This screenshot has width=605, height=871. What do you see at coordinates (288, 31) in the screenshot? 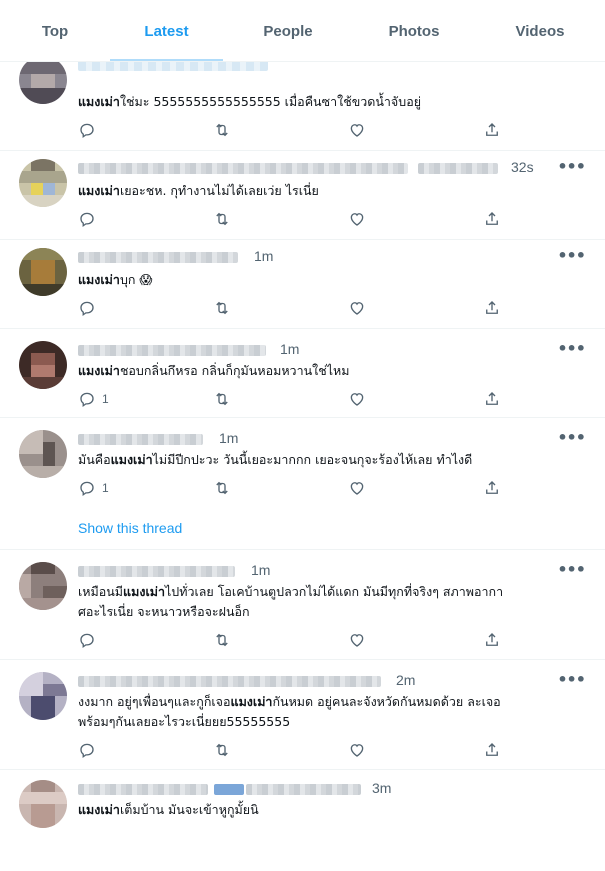
I see `tab-people: People` at bounding box center [288, 31].